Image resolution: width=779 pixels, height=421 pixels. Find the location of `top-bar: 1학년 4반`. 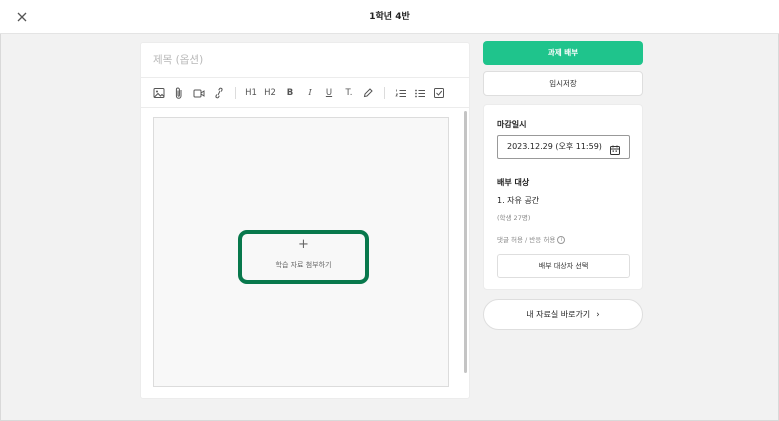

top-bar: 1학년 4반 is located at coordinates (389, 17).